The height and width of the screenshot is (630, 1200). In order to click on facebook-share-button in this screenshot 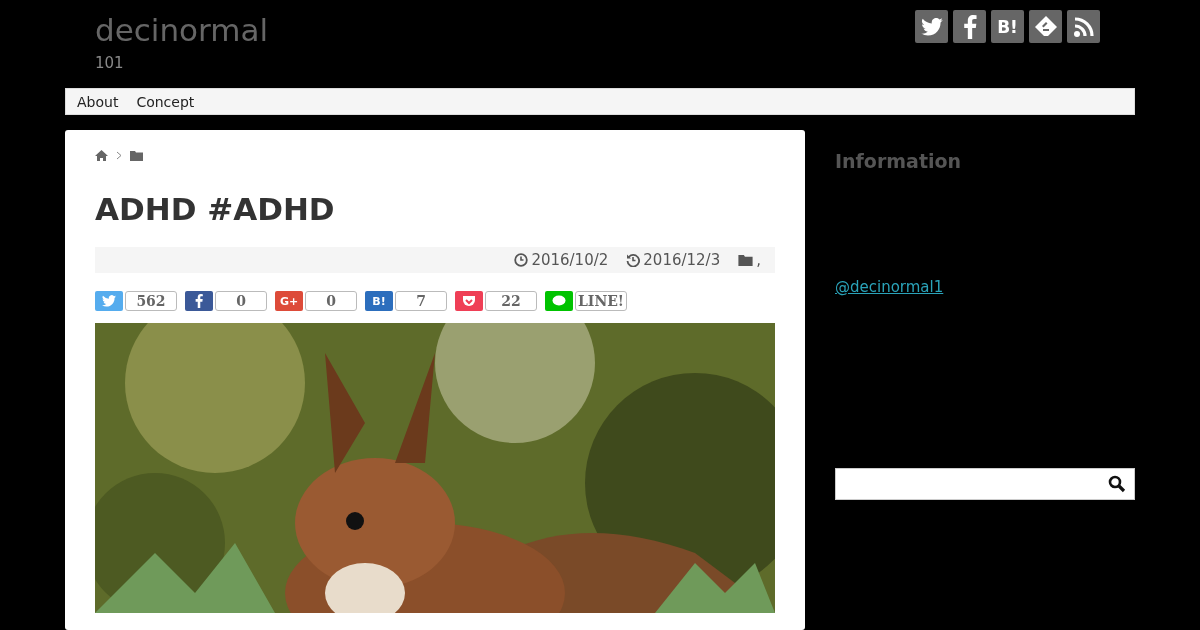, I will do `click(199, 301)`.